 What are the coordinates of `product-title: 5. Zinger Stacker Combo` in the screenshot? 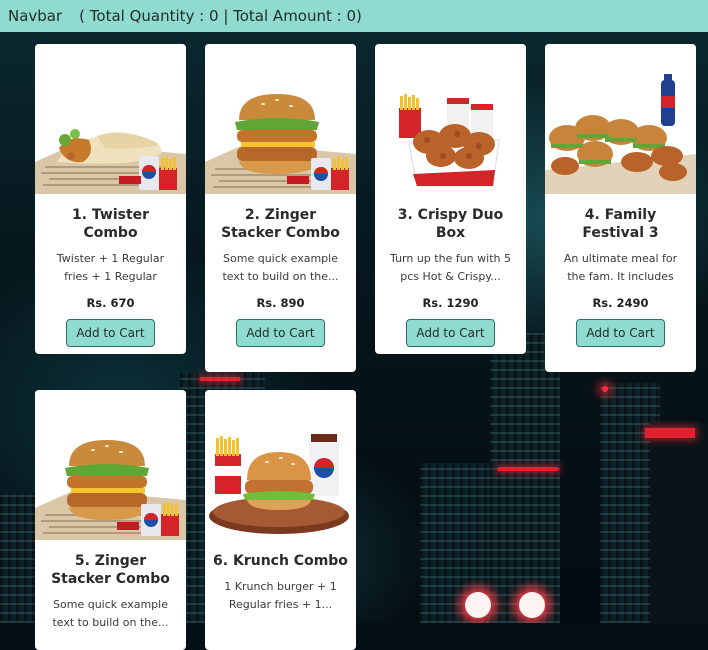 It's located at (110, 570).